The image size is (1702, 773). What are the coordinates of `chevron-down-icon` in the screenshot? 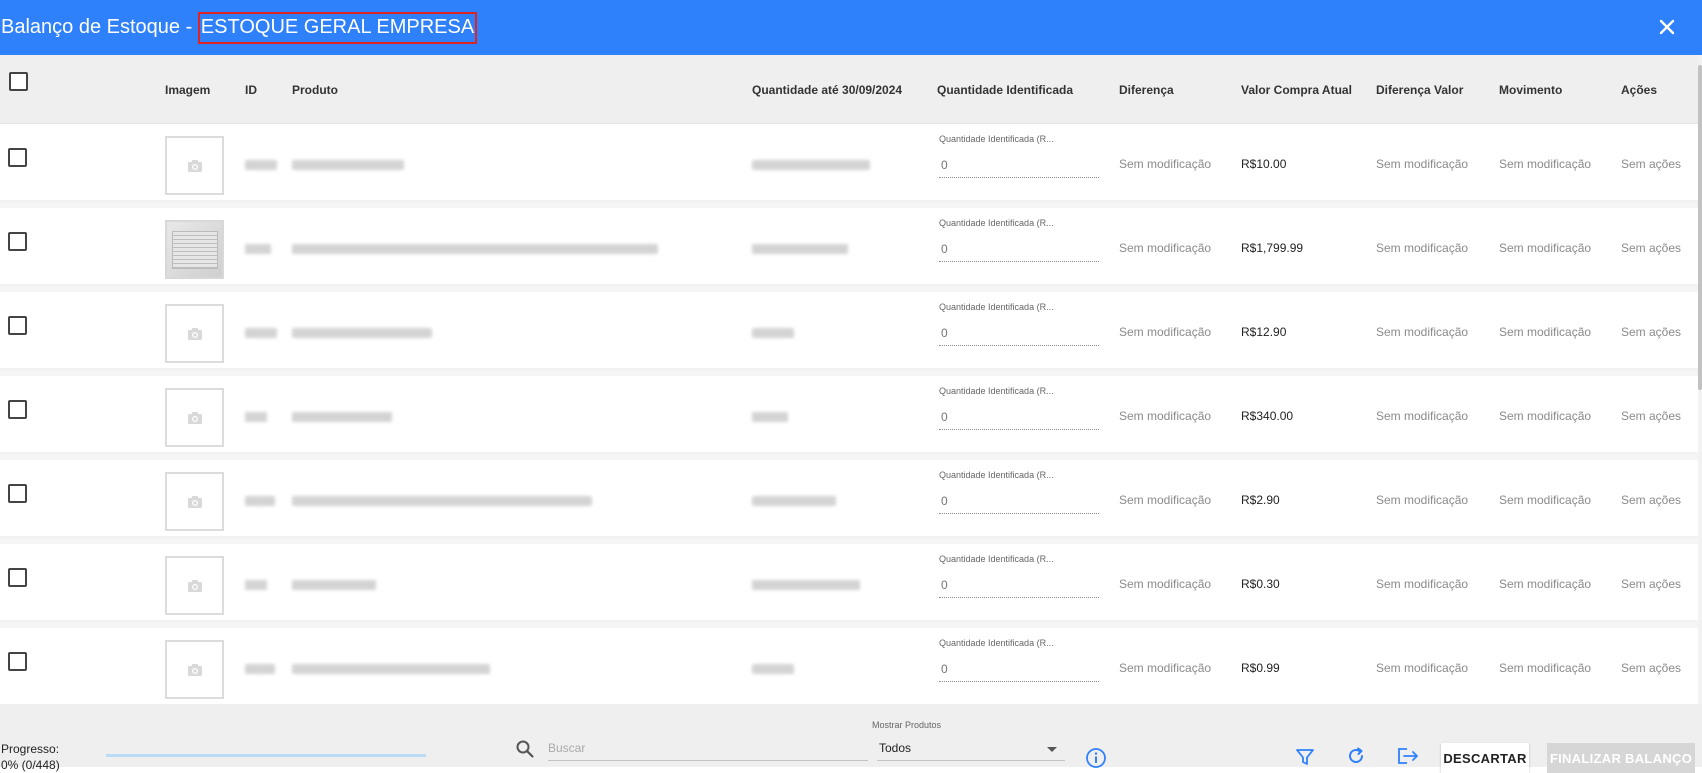 It's located at (1052, 749).